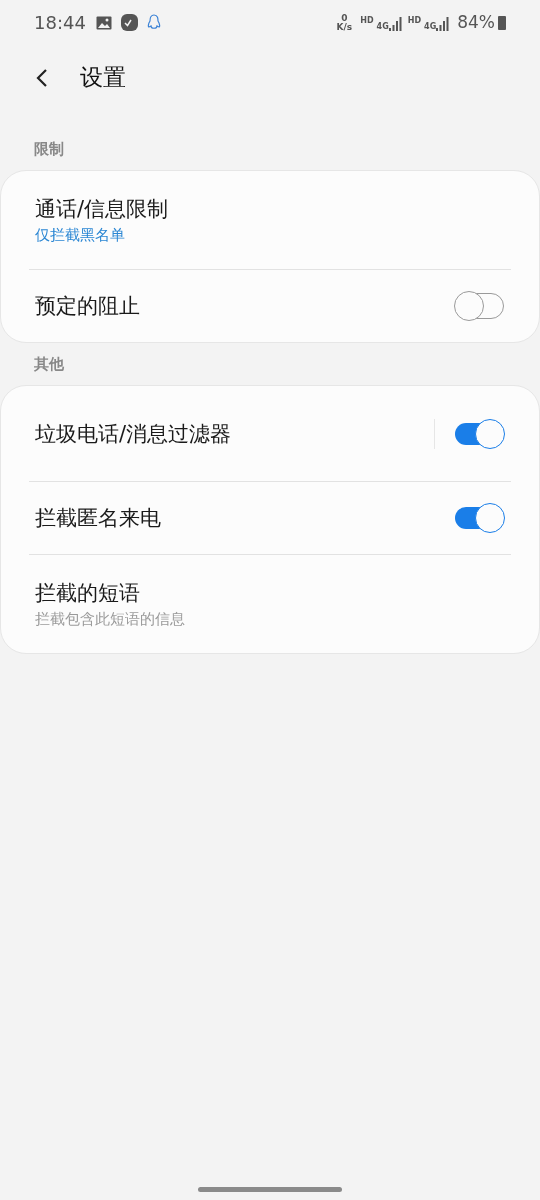 The height and width of the screenshot is (1200, 540). What do you see at coordinates (270, 518) in the screenshot?
I see `settings-row: 拦截匿名来电` at bounding box center [270, 518].